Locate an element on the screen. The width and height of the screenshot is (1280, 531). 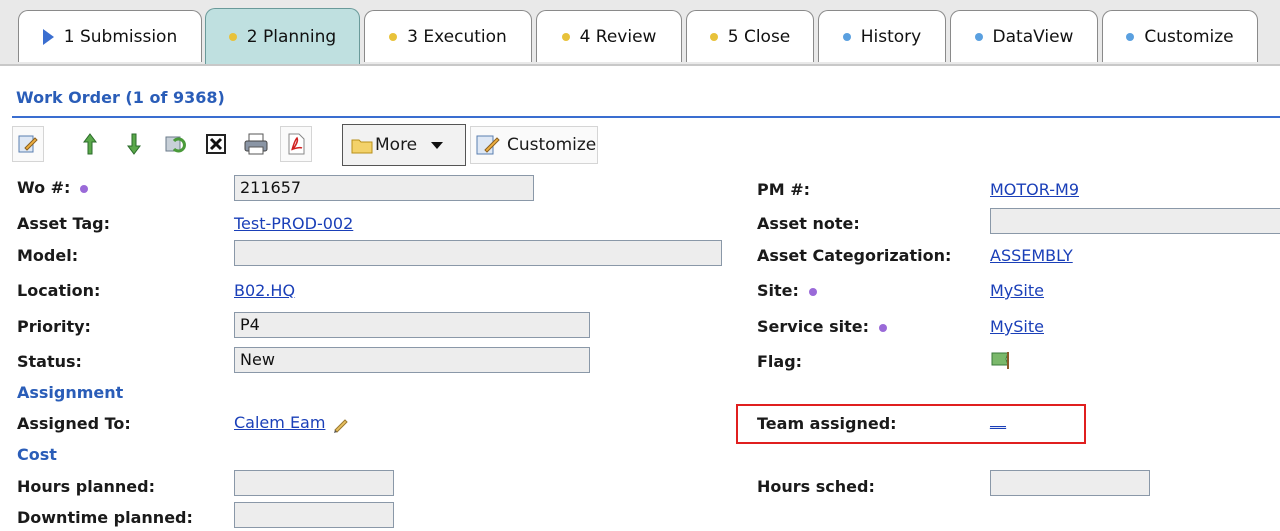
tab-label: 5 Close is located at coordinates (759, 36).